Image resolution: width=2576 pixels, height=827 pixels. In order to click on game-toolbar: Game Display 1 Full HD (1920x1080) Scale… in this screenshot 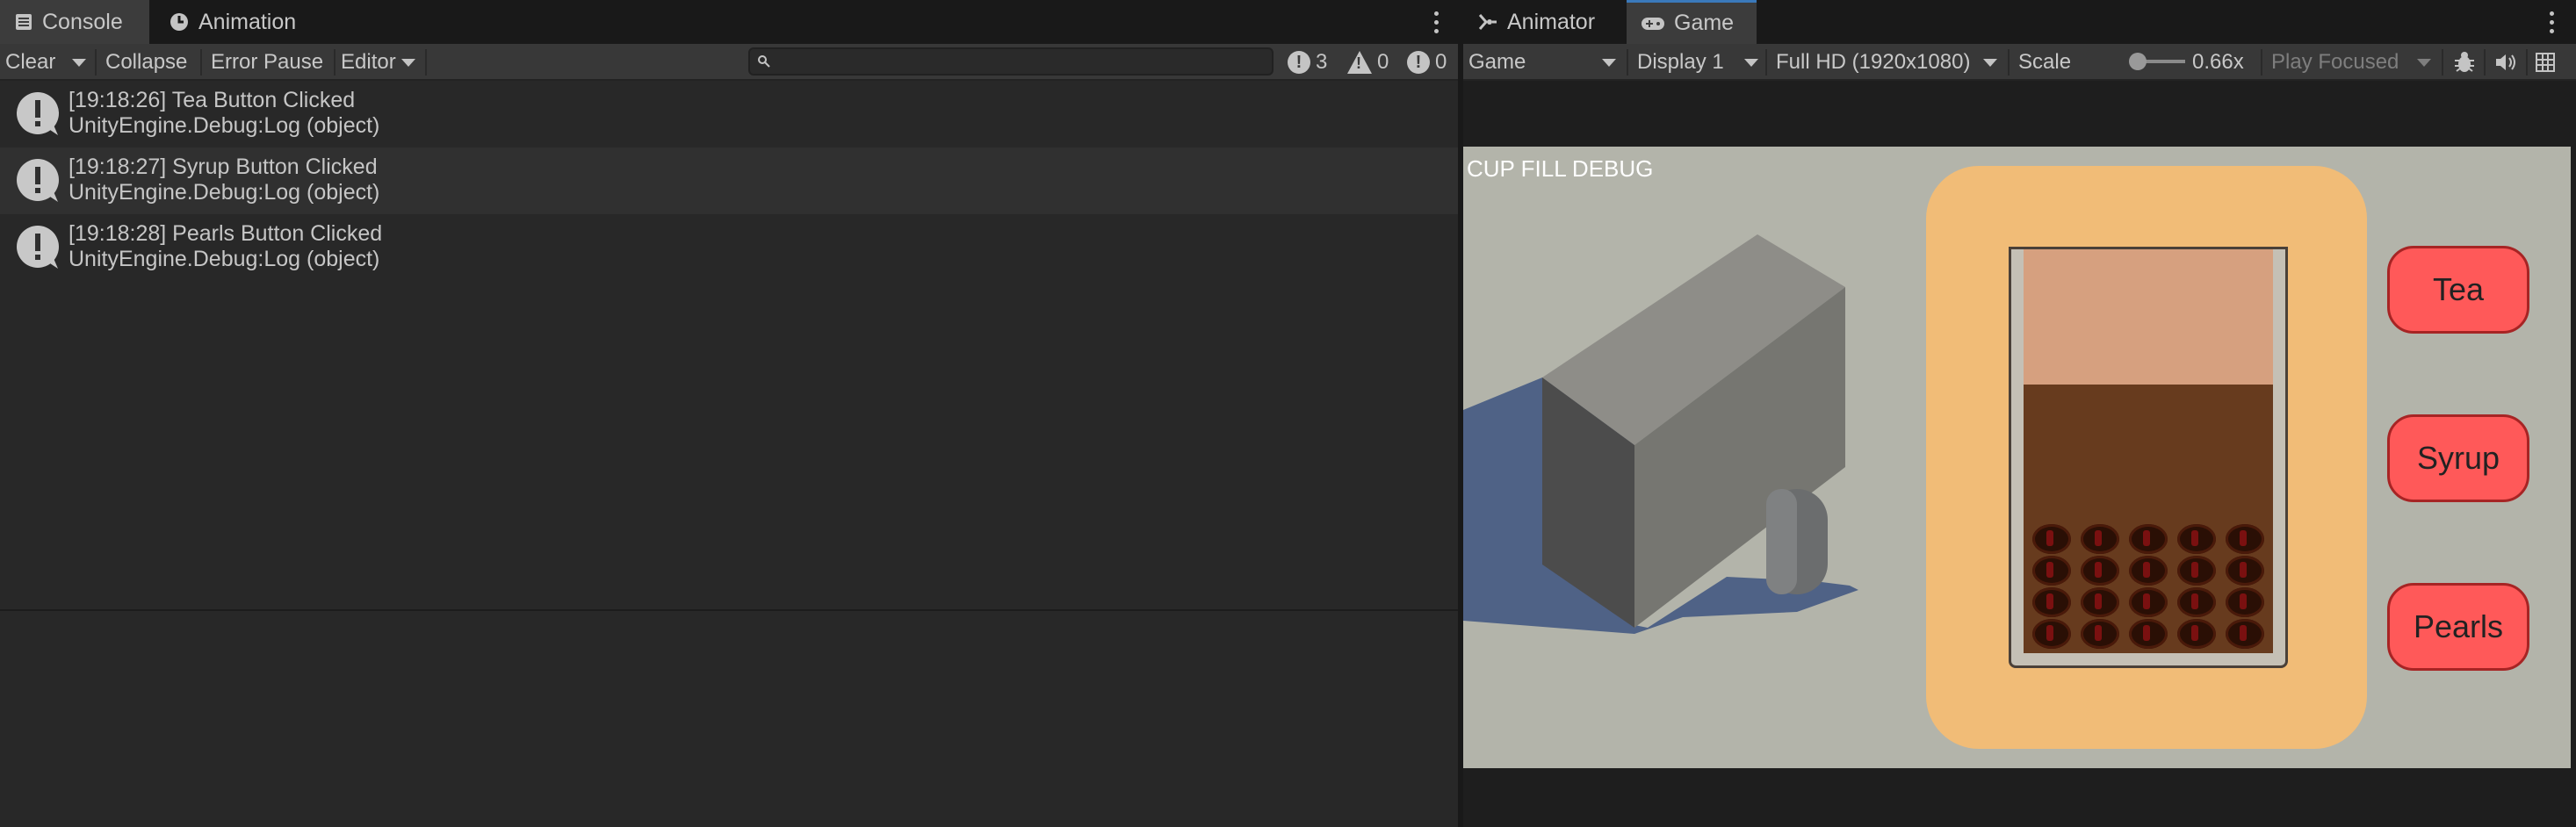, I will do `click(2019, 62)`.